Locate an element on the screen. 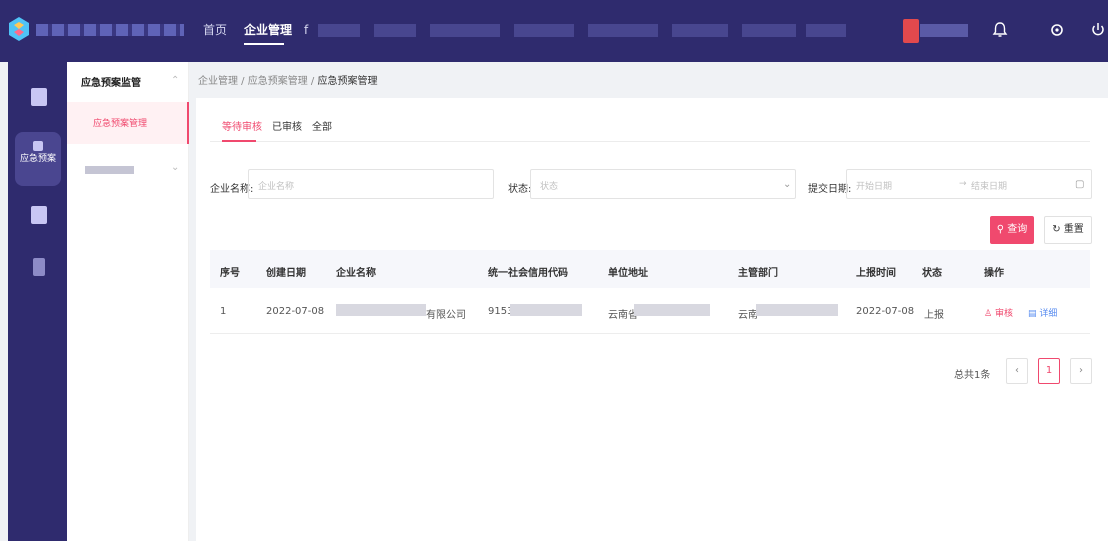 Image resolution: width=1108 pixels, height=541 pixels. user-name-redacted is located at coordinates (944, 30).